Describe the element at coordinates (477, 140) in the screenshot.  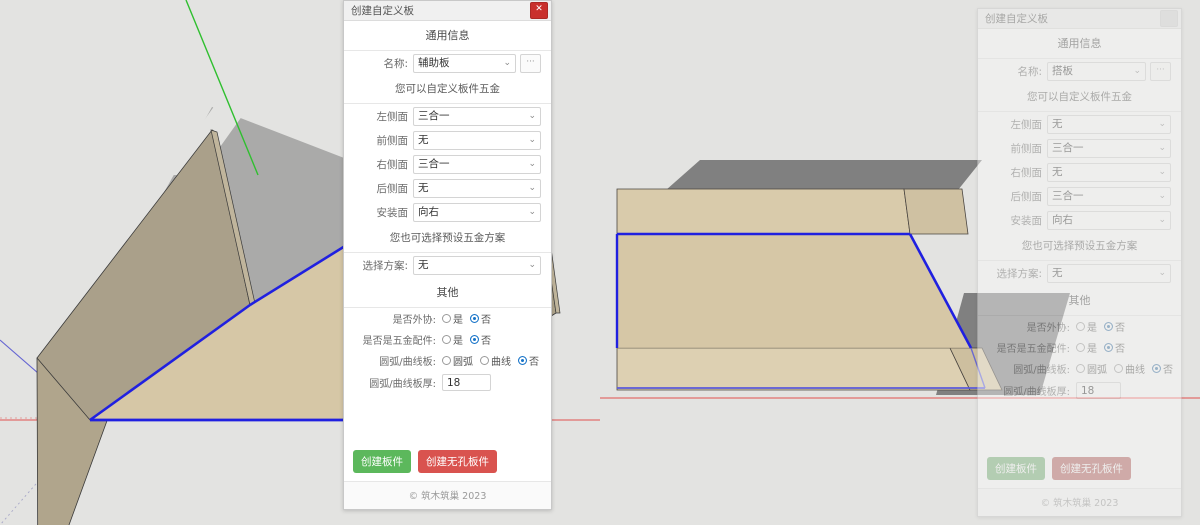
I see `face-select-front: 无 ⌄` at that location.